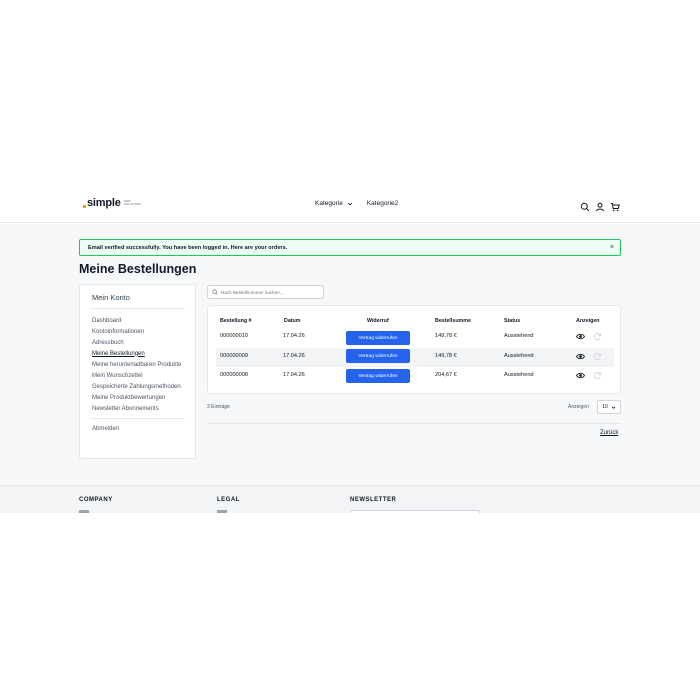  Describe the element at coordinates (588, 321) in the screenshot. I see `header-view: Anzeigen` at that location.